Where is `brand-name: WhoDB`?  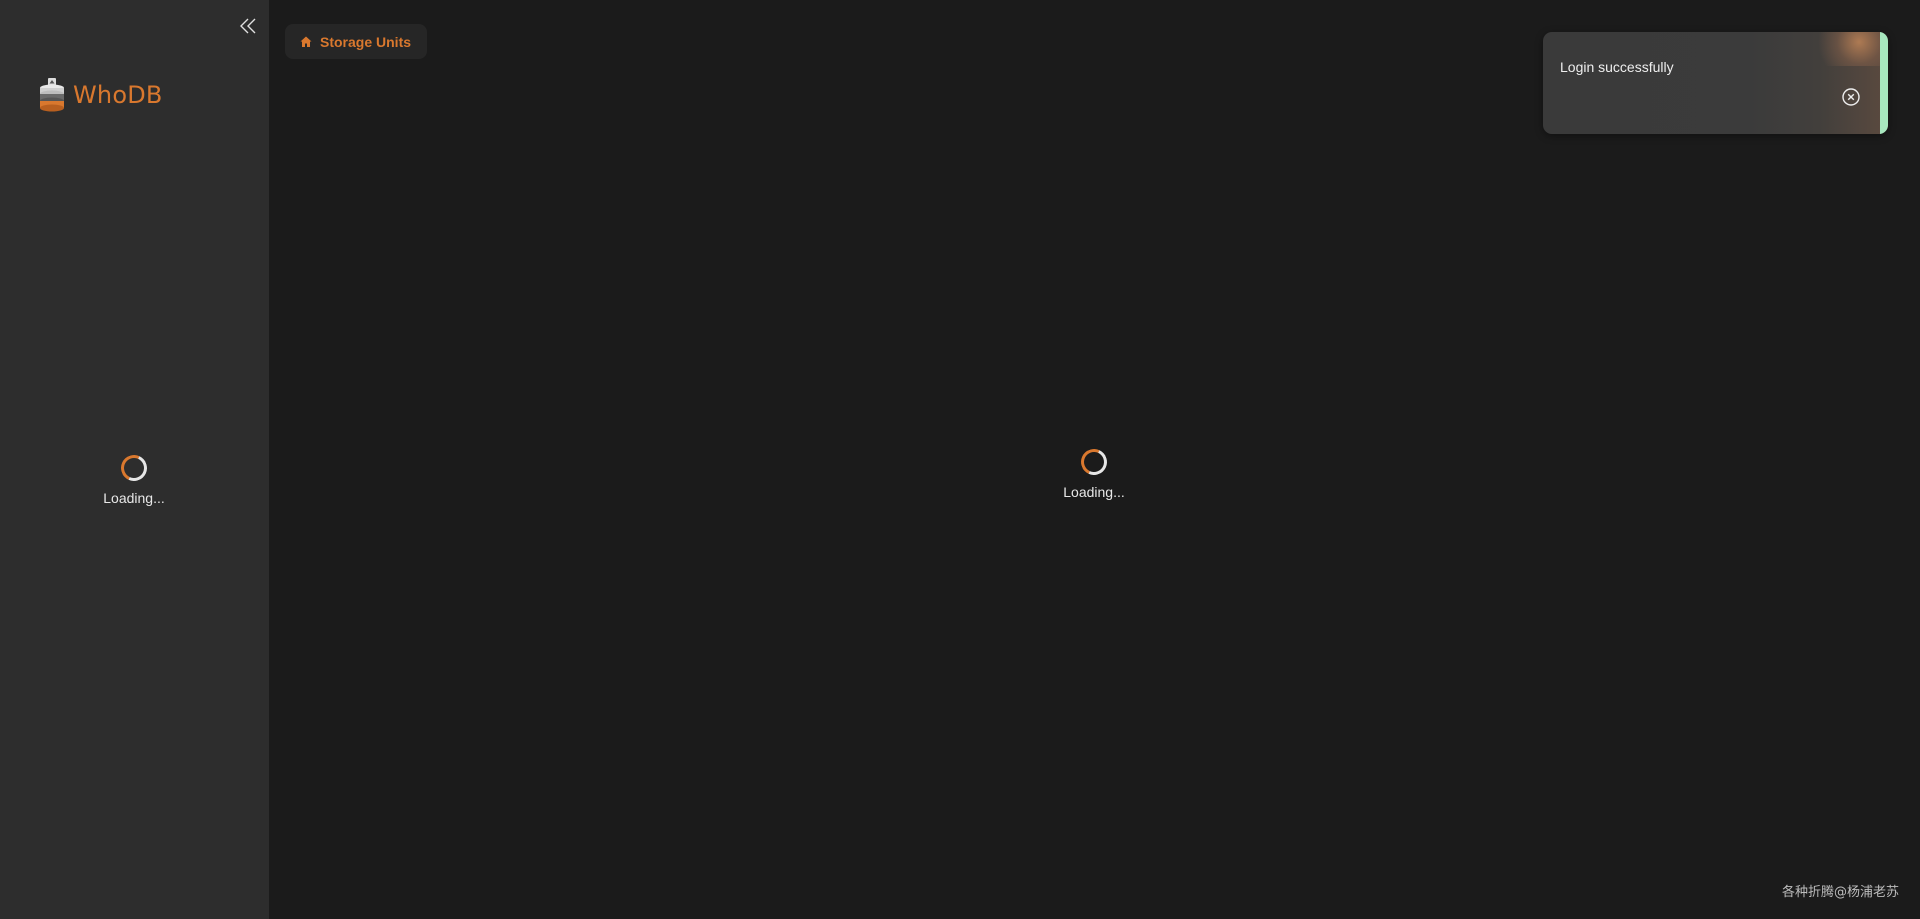
brand-name: WhoDB is located at coordinates (118, 95).